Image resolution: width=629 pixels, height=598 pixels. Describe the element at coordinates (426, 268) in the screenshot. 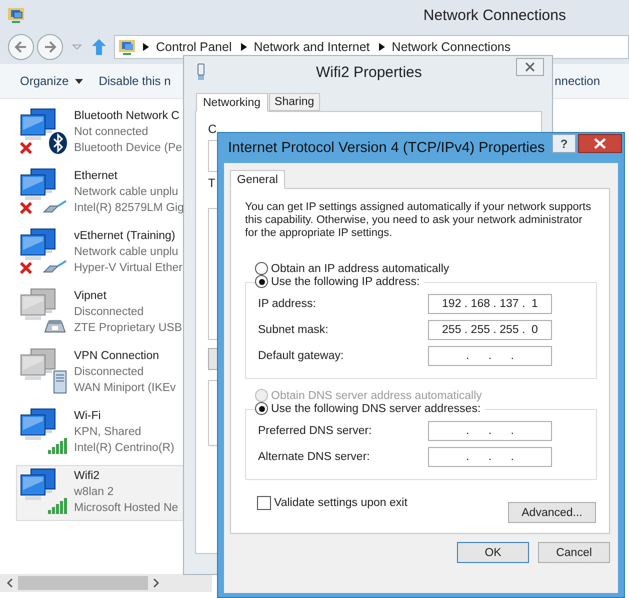

I see `radio-option: Obtain an IP address automatically` at that location.